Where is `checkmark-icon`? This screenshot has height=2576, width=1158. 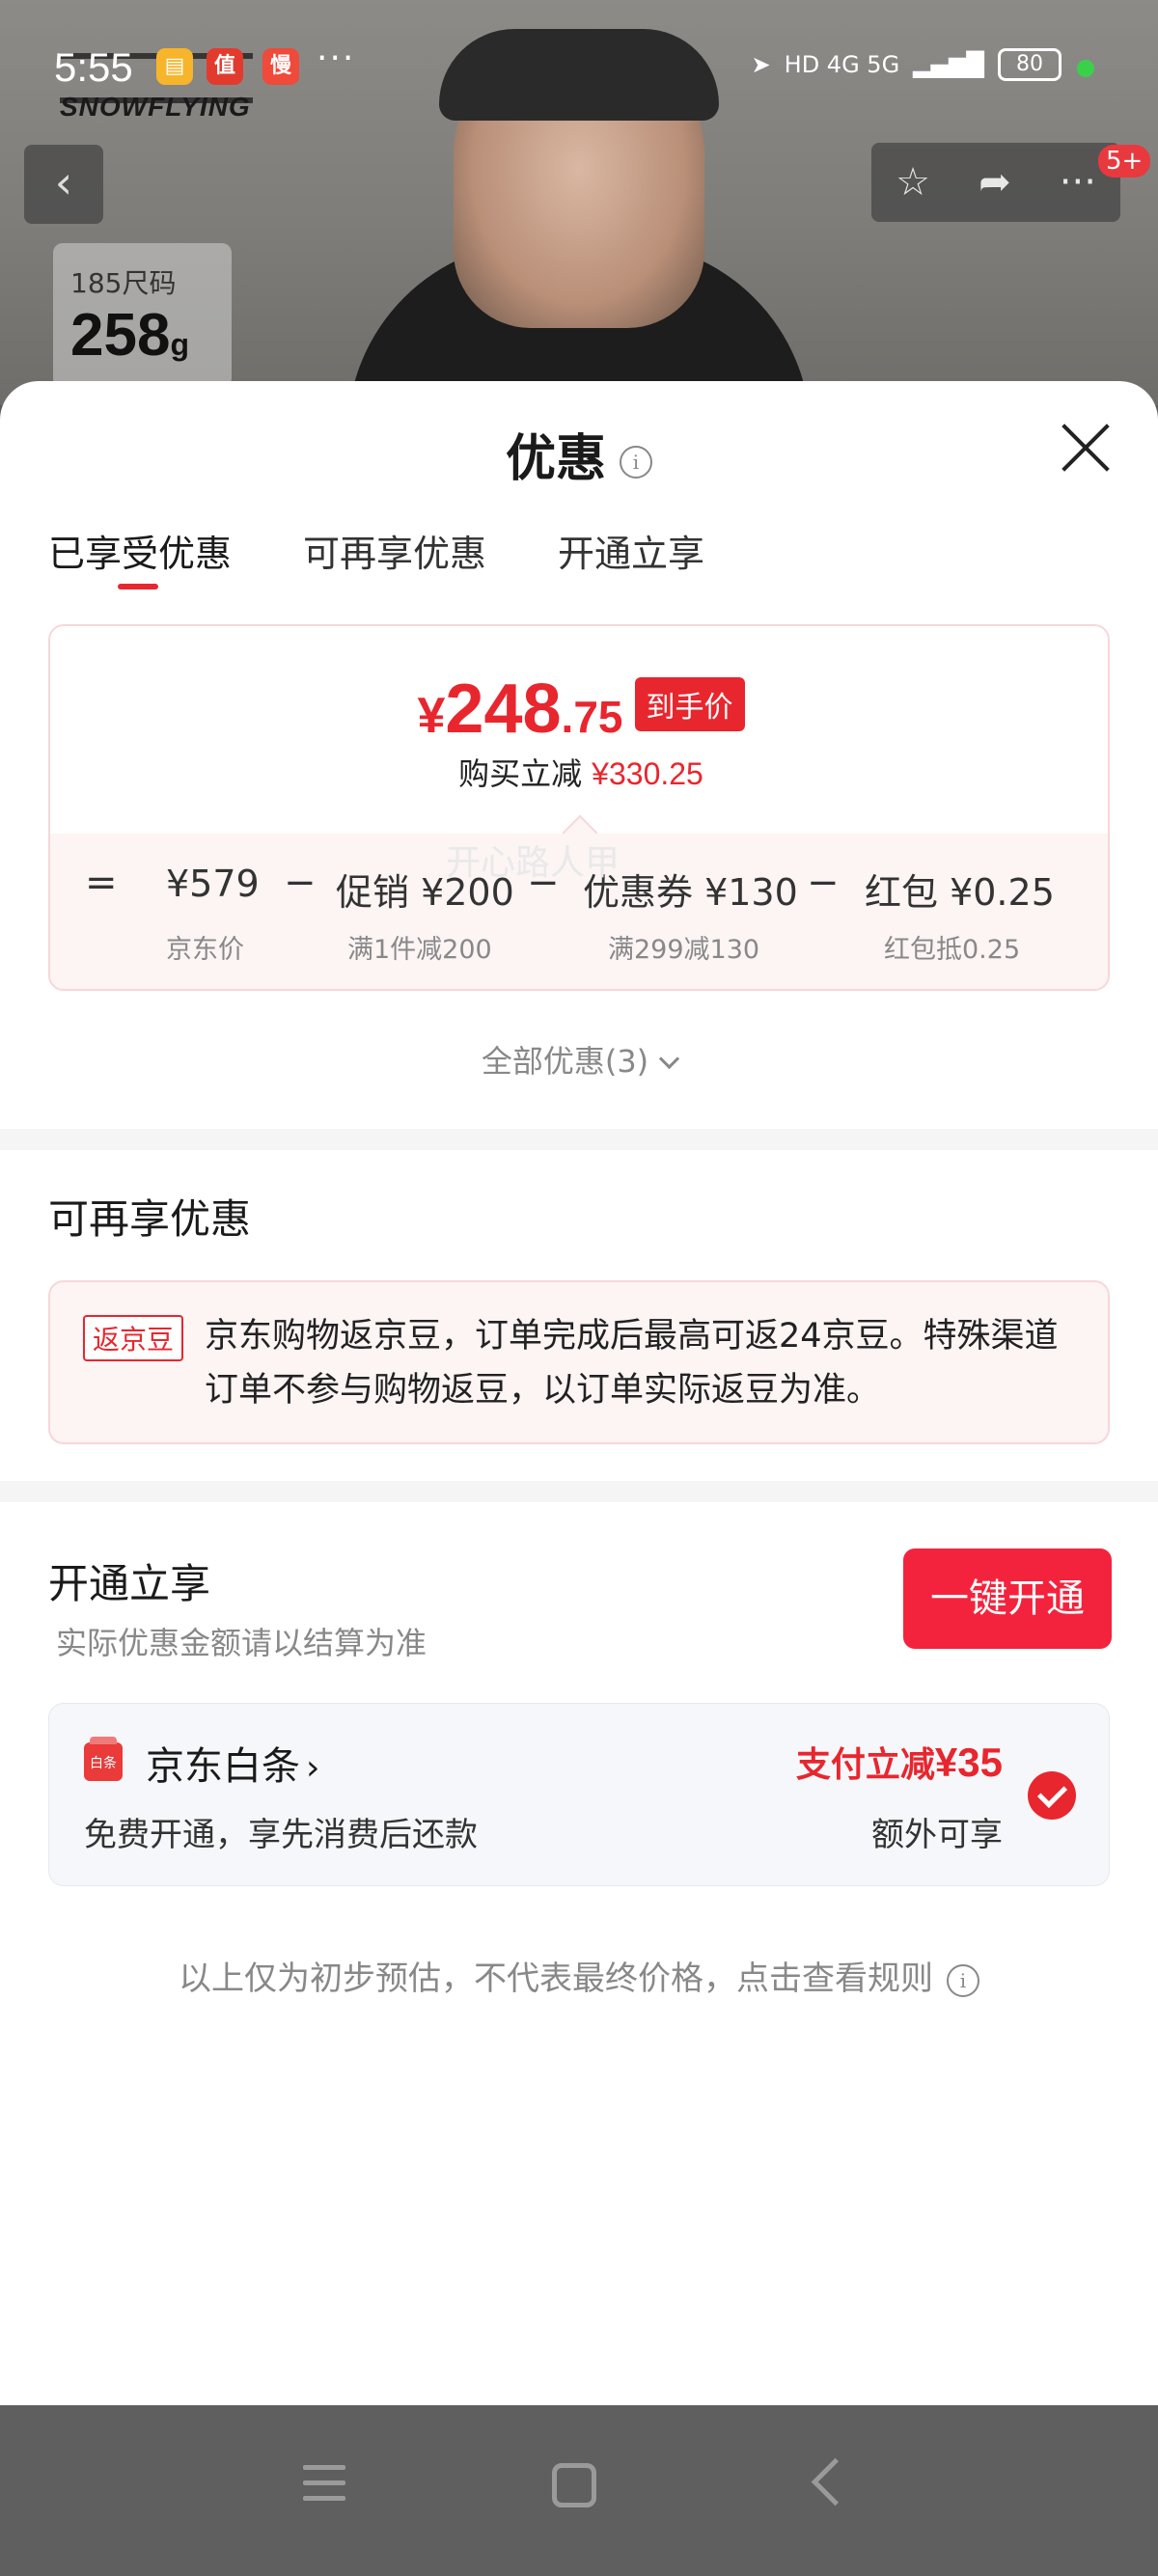 checkmark-icon is located at coordinates (1052, 1795).